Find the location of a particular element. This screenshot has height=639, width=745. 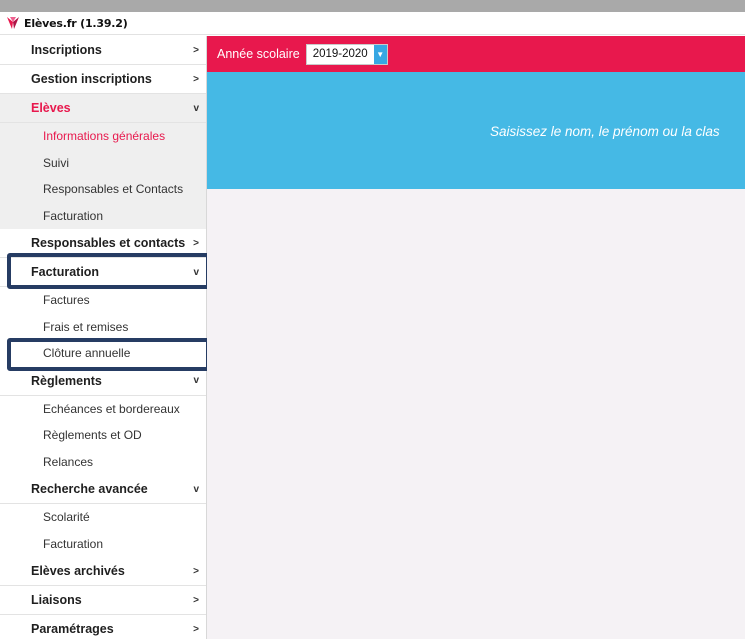

sidebar-subitem-label: Echéances et bordereaux is located at coordinates (111, 408).